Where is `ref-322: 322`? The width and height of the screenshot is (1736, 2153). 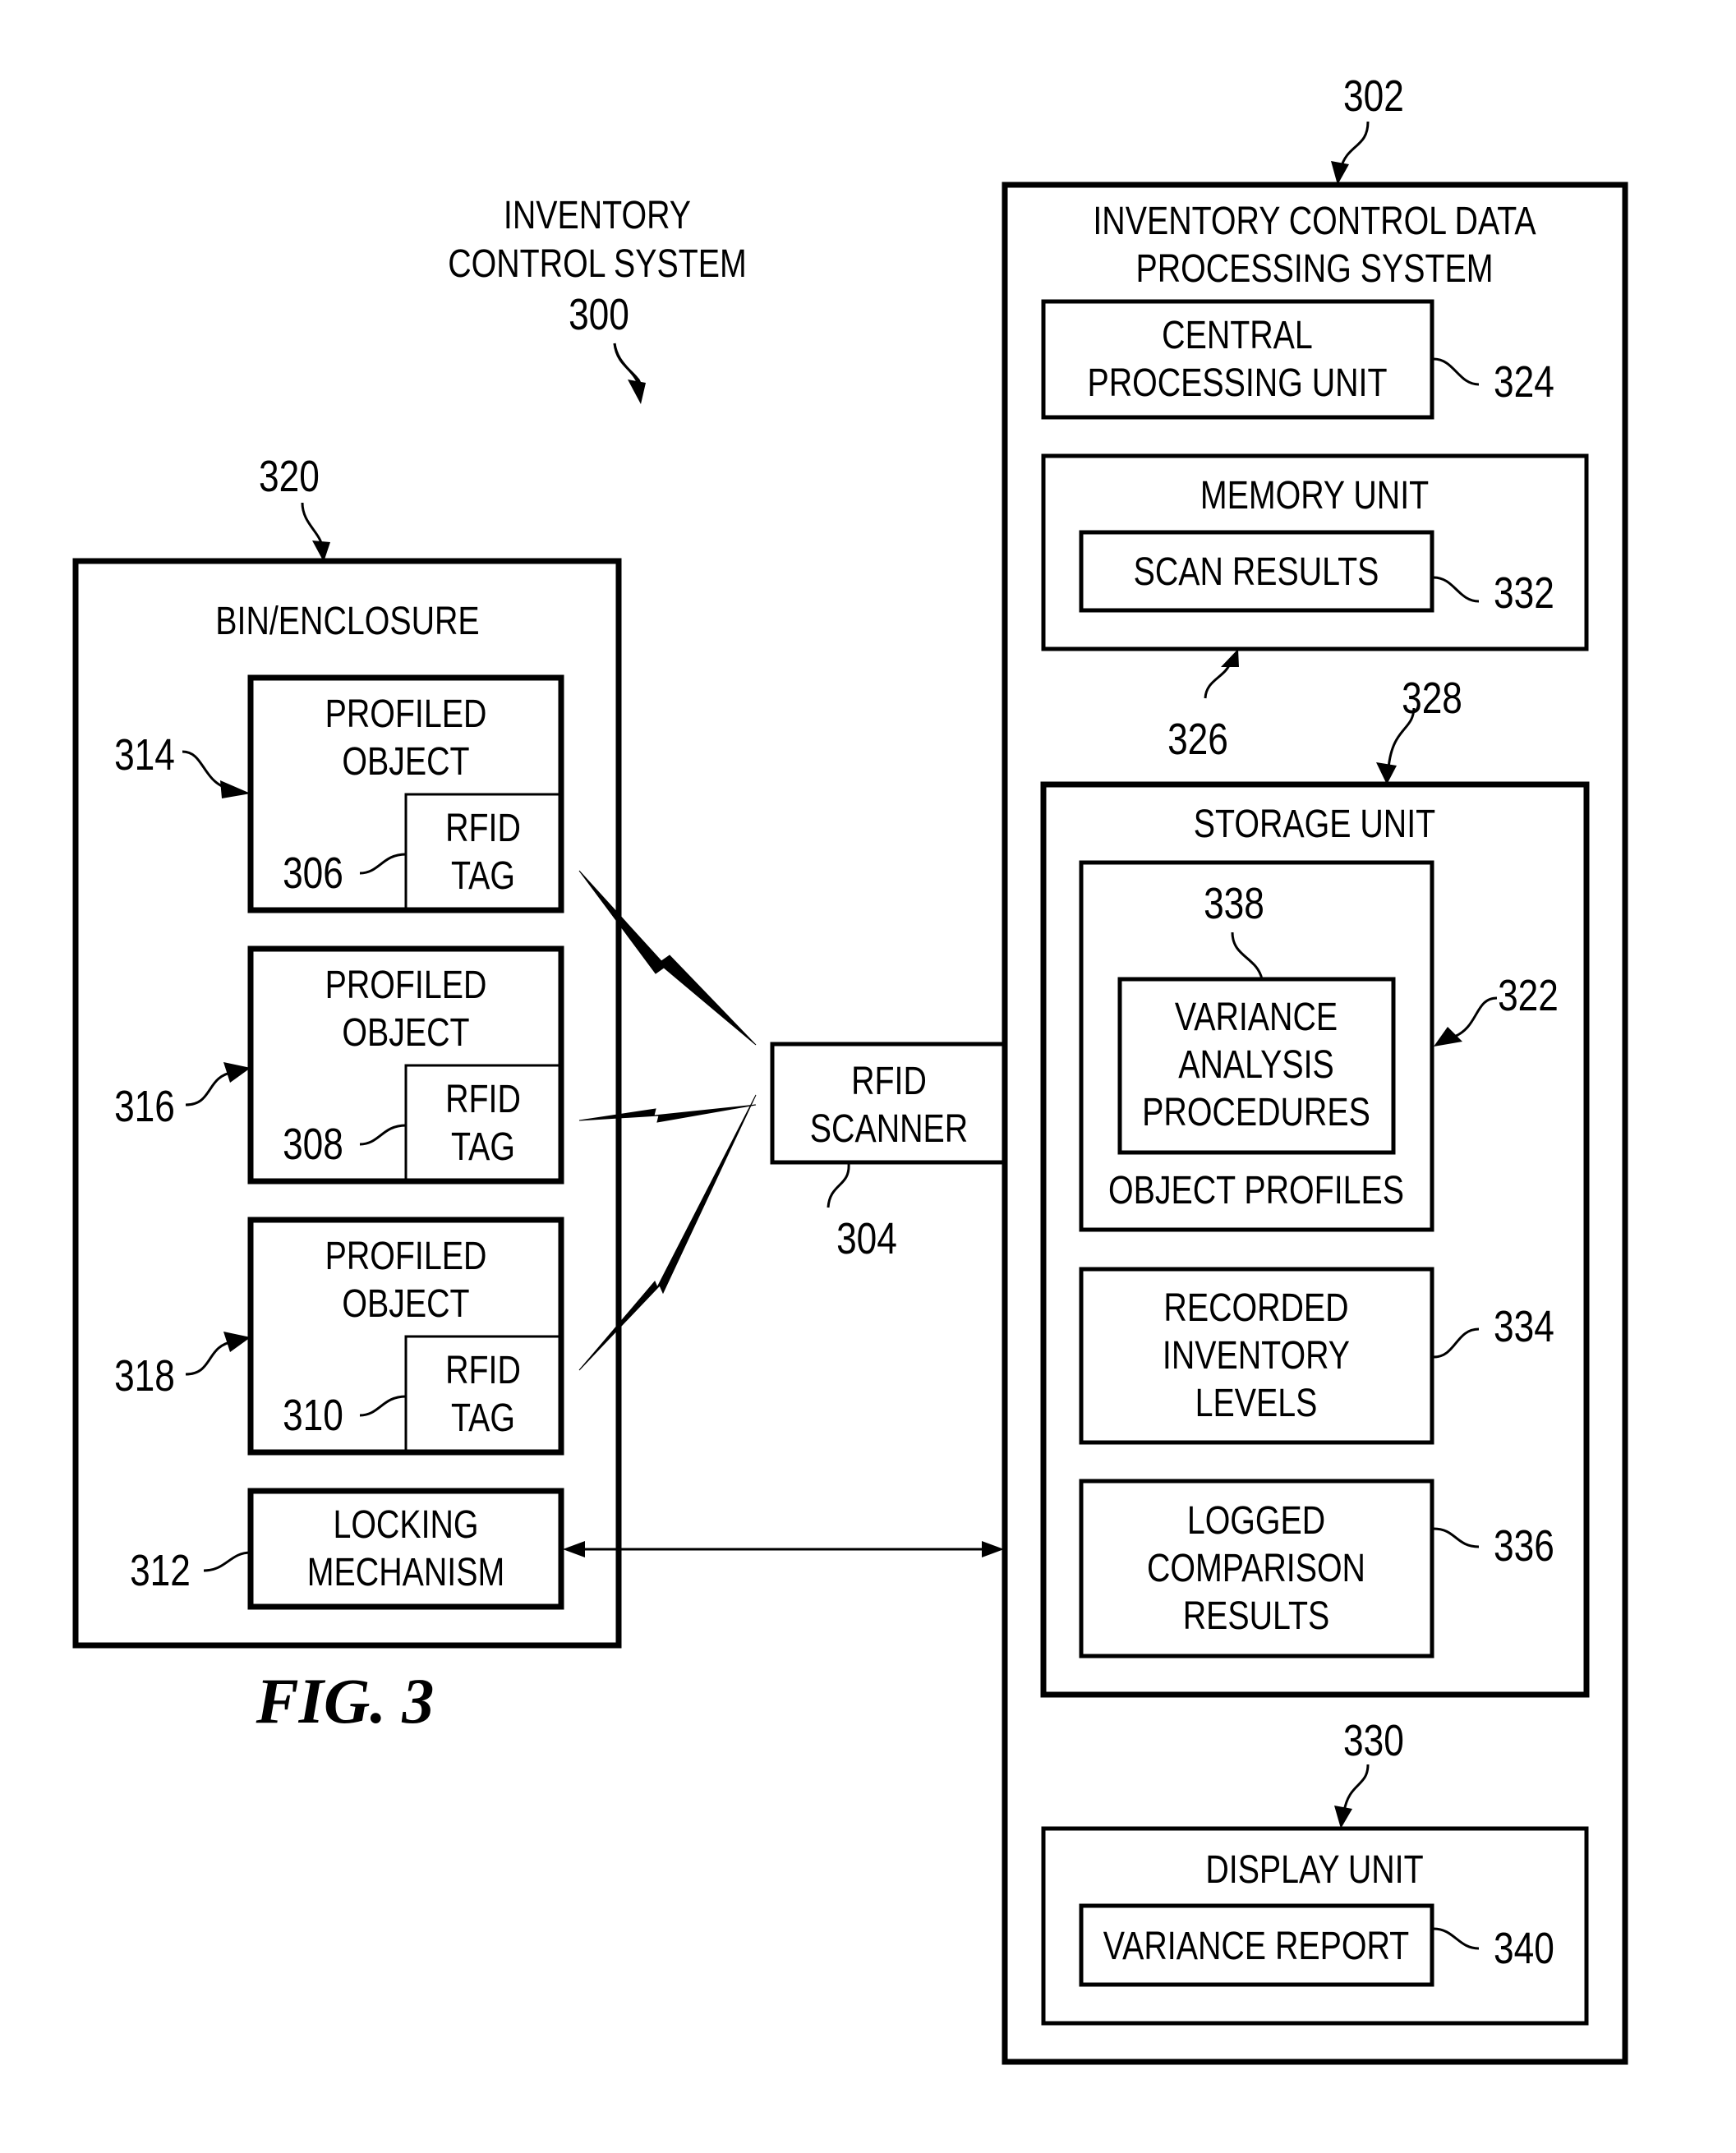 ref-322: 322 is located at coordinates (1529, 995).